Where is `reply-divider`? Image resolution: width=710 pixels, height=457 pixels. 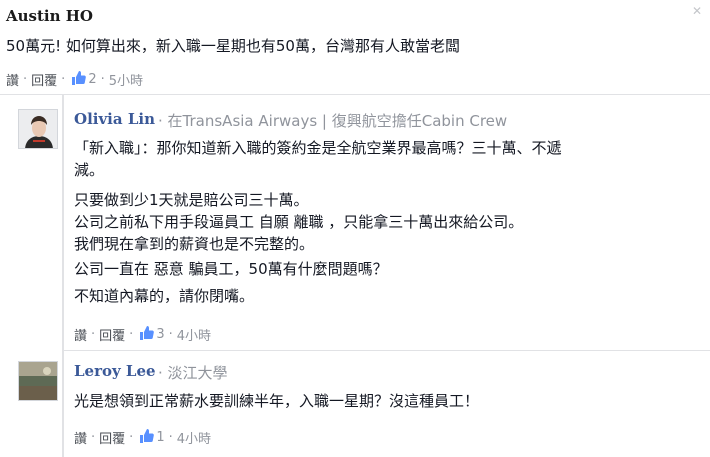 reply-divider is located at coordinates (386, 350).